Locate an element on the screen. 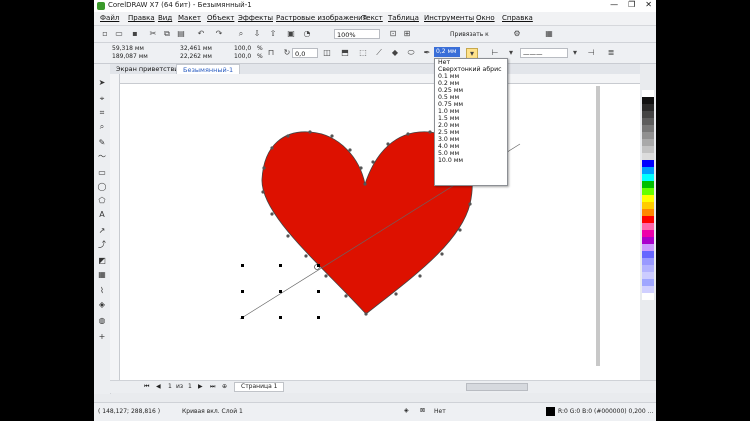 This screenshot has width=750, height=421. add-page-icon: ⊕ is located at coordinates (224, 387).